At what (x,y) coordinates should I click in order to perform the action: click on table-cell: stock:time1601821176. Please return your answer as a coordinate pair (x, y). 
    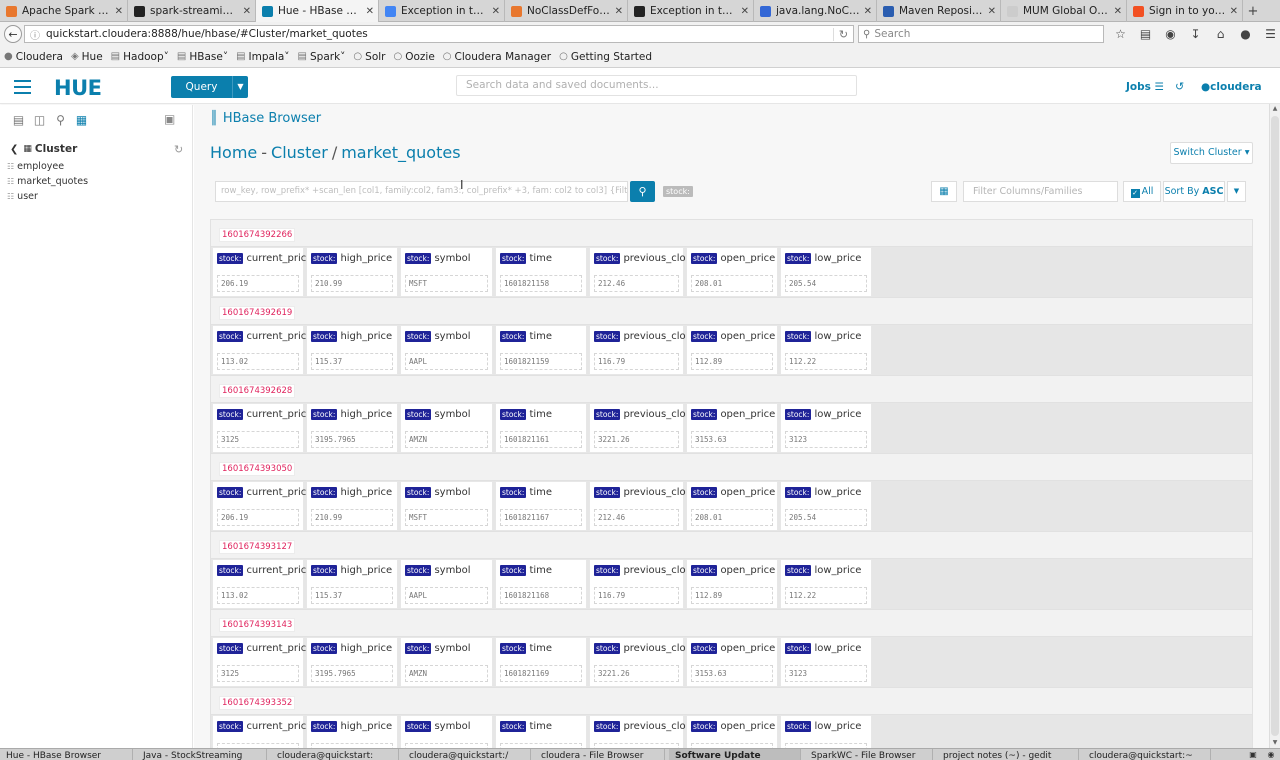
    Looking at the image, I should click on (541, 731).